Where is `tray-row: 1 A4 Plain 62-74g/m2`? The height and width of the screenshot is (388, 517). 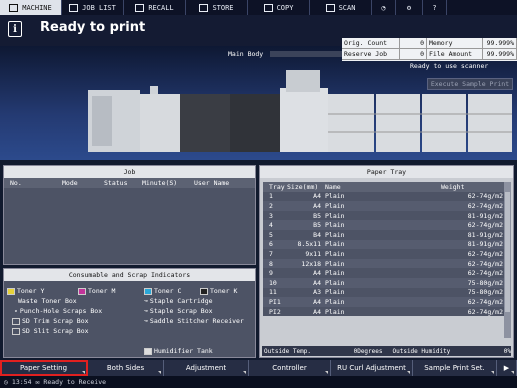 tray-row: 1 A4 Plain 62-74g/m2 is located at coordinates (385, 196).